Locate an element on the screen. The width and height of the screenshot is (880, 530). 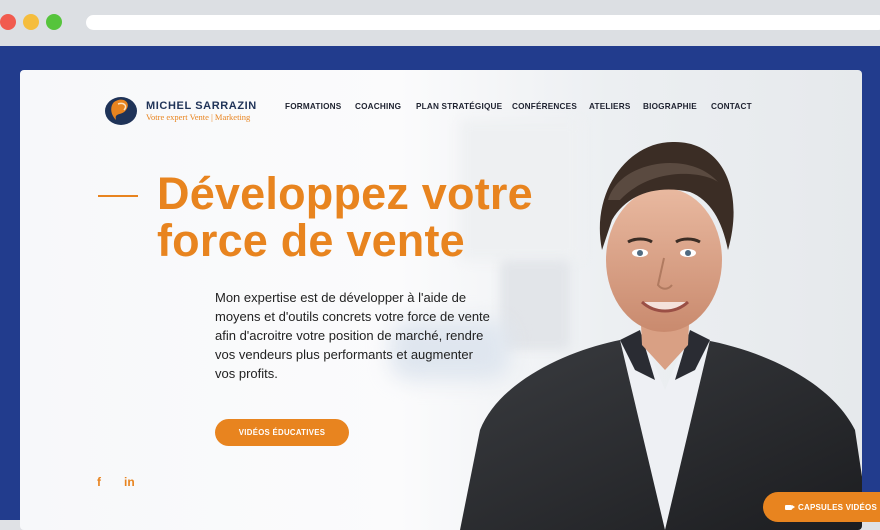
nav-item-ateliers: ATELIERS is located at coordinates (609, 106).